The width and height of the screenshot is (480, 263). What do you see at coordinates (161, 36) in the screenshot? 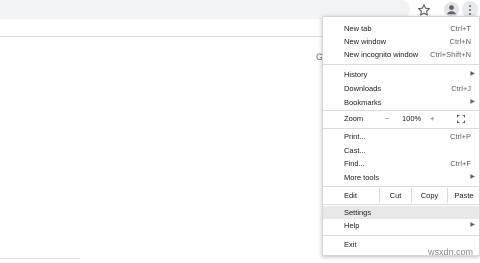
I see `content-divider` at bounding box center [161, 36].